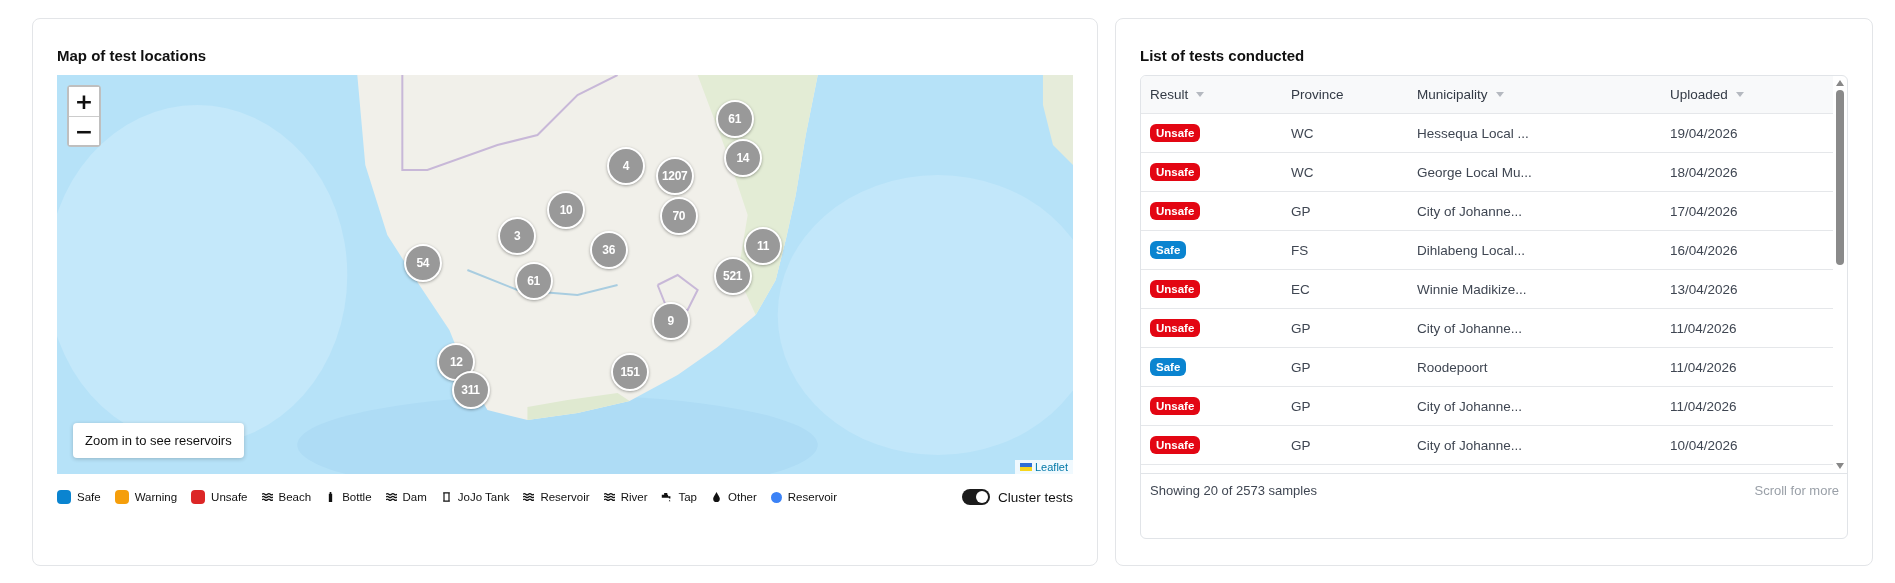 This screenshot has width=1895, height=583. Describe the element at coordinates (1704, 133) in the screenshot. I see `table-cell-text: 19/04/2026` at that location.